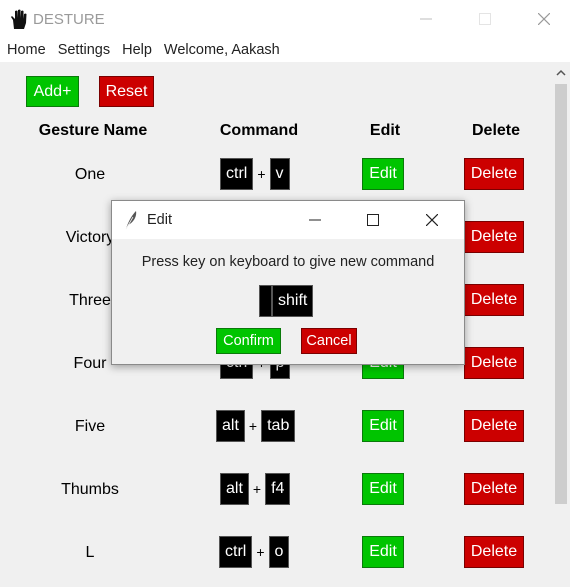 This screenshot has height=587, width=570. Describe the element at coordinates (248, 341) in the screenshot. I see `confirm-button: Confirm` at that location.